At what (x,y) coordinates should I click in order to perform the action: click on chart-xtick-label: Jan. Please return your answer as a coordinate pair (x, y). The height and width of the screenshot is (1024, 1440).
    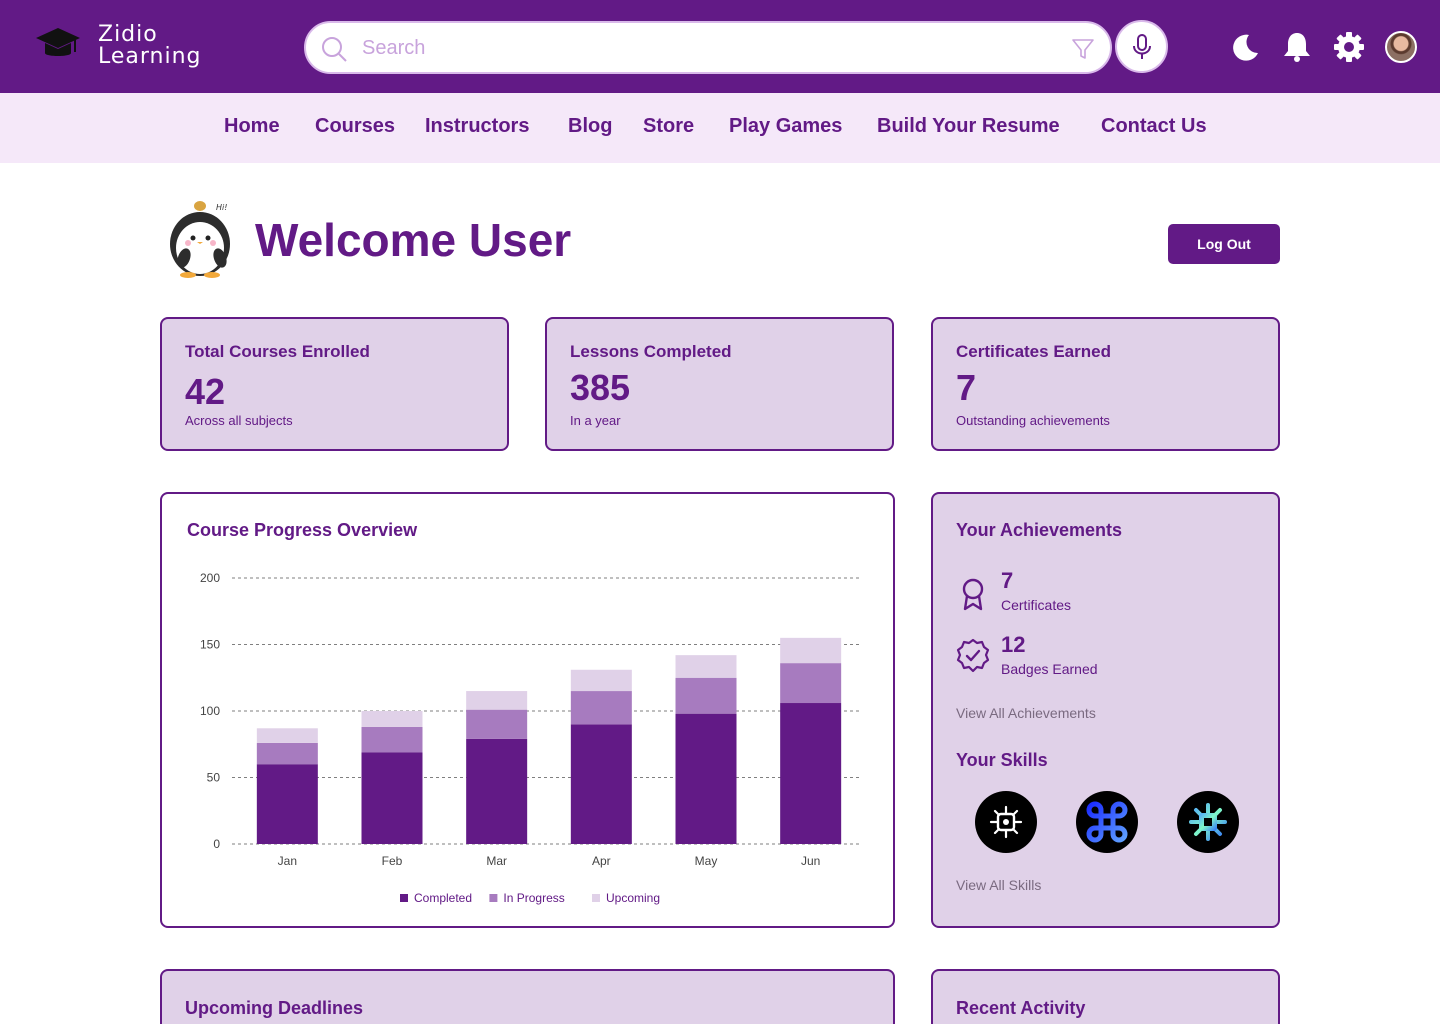
    Looking at the image, I should click on (287, 861).